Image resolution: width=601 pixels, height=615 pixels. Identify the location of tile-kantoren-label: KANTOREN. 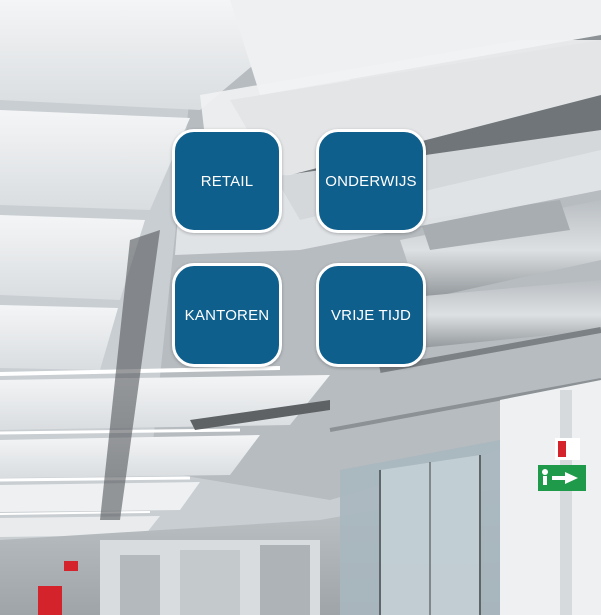
(227, 315).